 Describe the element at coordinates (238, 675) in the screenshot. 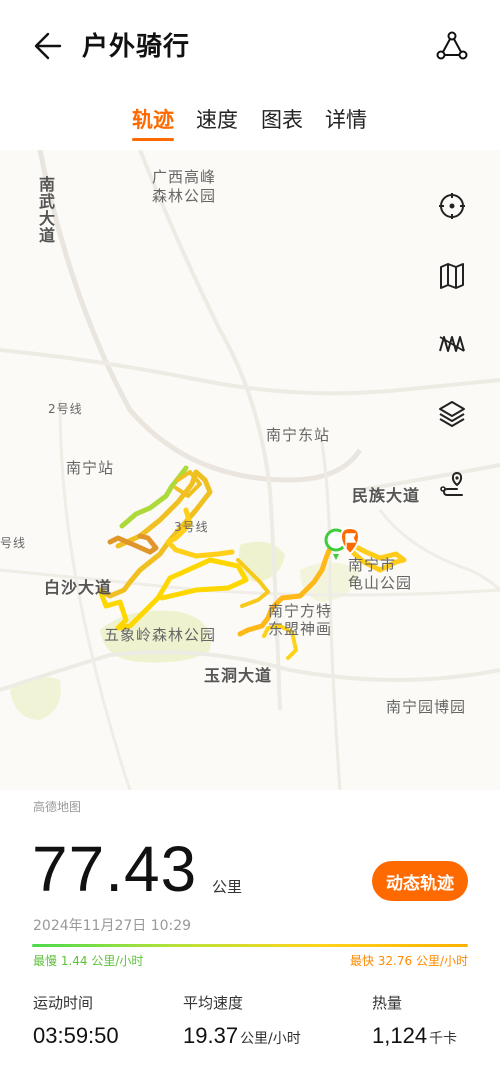

I see `map-label-yudong: 玉洞大道` at that location.